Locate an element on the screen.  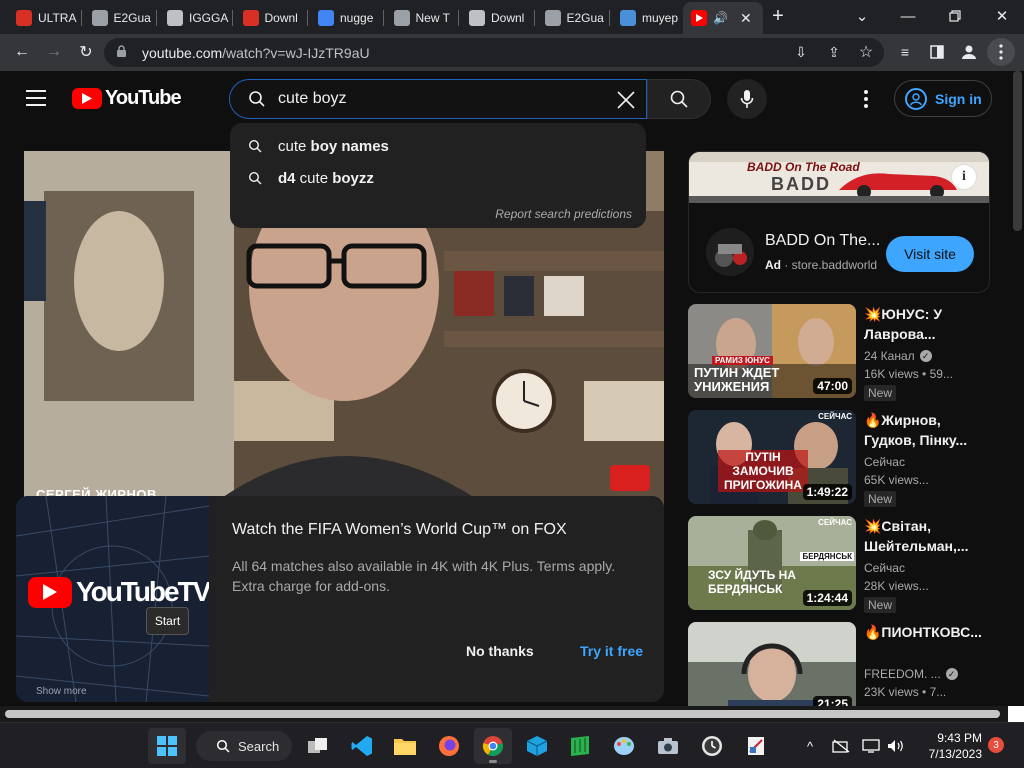
app-cube-icon is located at coordinates (537, 746).